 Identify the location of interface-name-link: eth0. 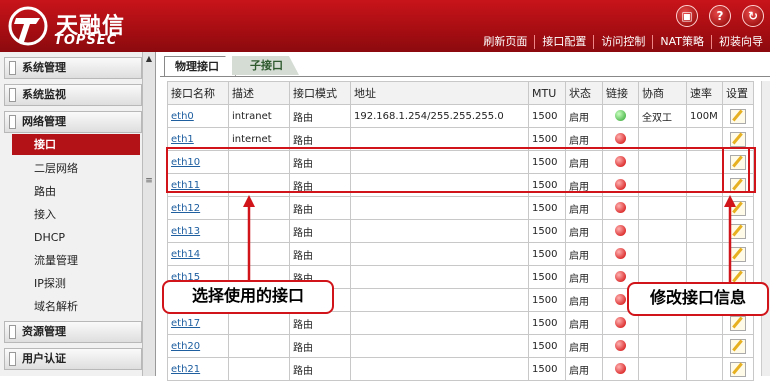
(198, 116).